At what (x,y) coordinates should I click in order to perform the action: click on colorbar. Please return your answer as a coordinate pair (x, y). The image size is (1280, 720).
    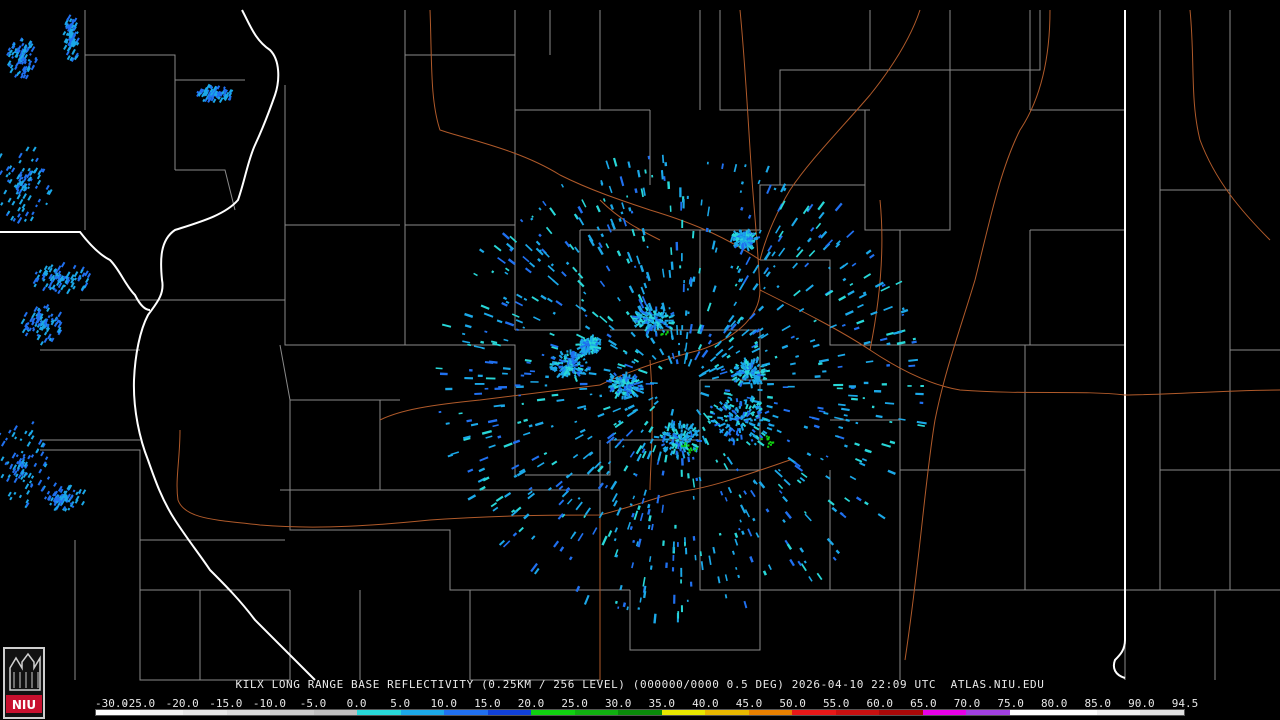
    Looking at the image, I should click on (640, 712).